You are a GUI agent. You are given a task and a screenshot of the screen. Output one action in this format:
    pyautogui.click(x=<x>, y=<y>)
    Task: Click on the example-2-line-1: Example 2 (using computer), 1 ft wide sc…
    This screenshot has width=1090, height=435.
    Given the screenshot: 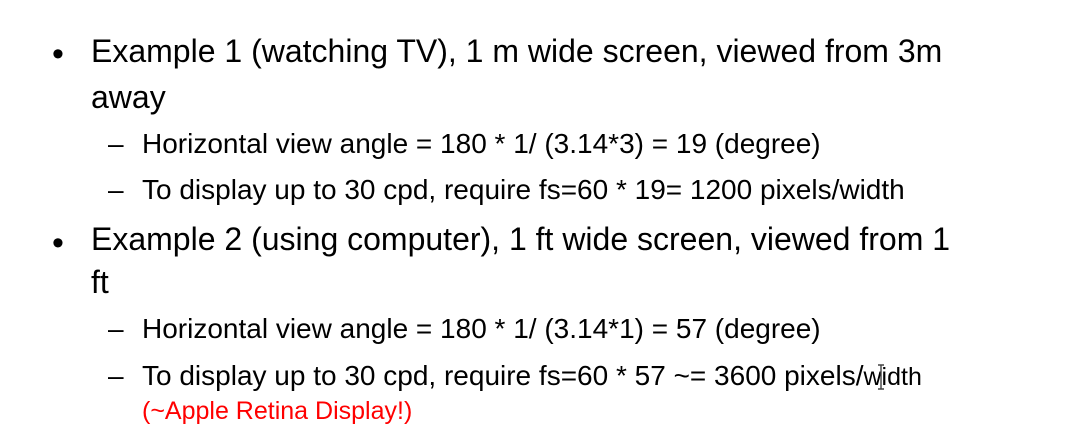 What is the action you would take?
    pyautogui.click(x=521, y=239)
    